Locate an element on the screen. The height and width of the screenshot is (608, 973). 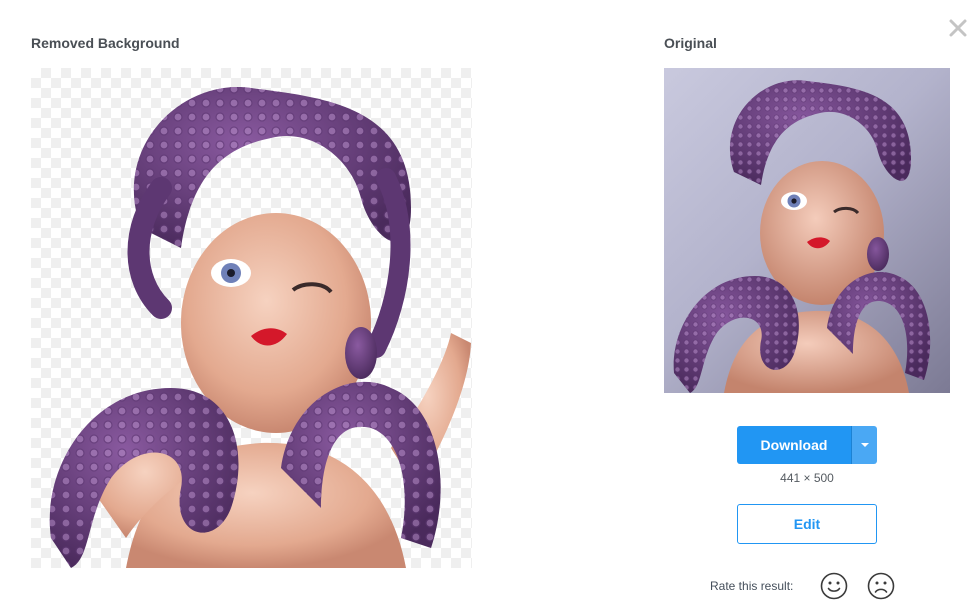
rate-positive-button is located at coordinates (834, 586).